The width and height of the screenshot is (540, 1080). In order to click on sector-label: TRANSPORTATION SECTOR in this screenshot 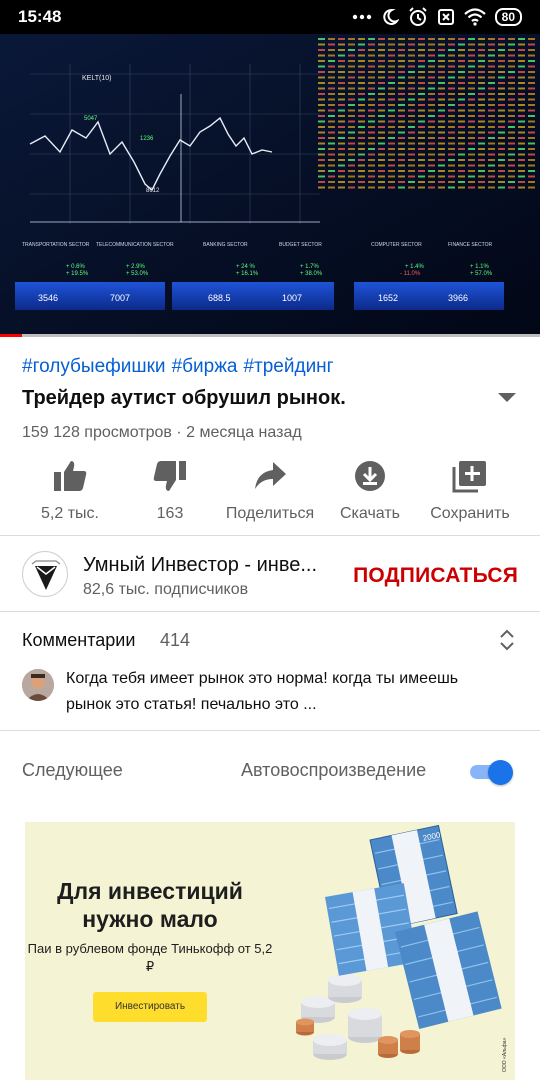, I will do `click(56, 245)`.